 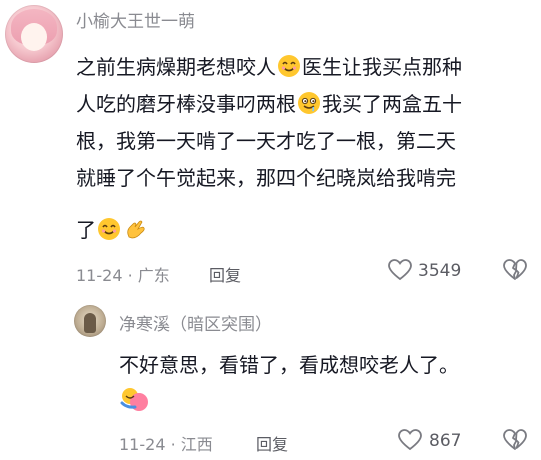 What do you see at coordinates (440, 271) in the screenshot?
I see `like-count: 3549` at bounding box center [440, 271].